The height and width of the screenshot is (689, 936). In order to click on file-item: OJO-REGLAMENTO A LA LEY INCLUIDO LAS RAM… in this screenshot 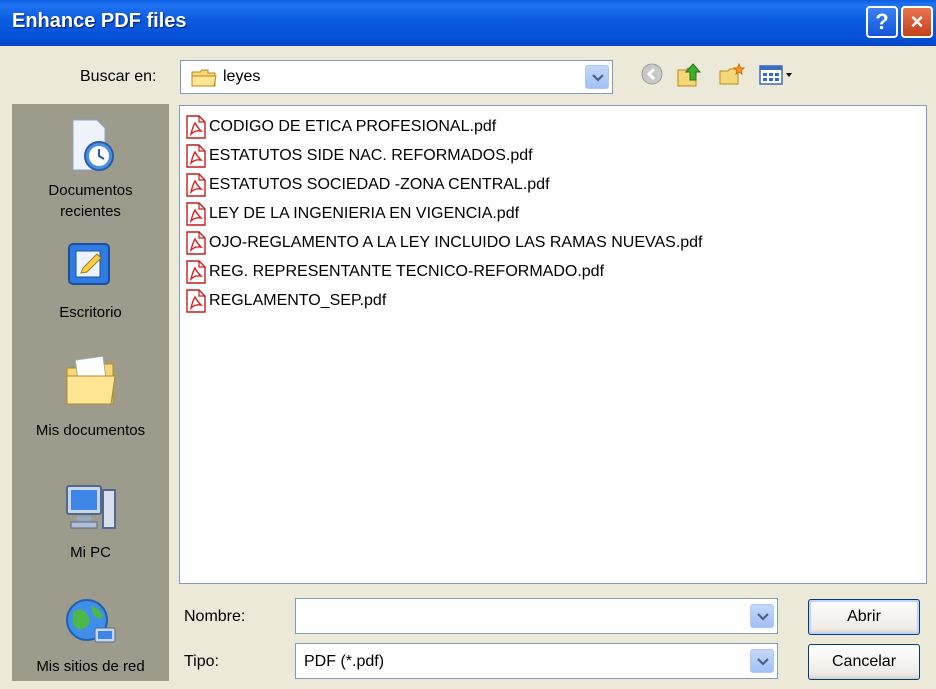, I will do `click(444, 243)`.